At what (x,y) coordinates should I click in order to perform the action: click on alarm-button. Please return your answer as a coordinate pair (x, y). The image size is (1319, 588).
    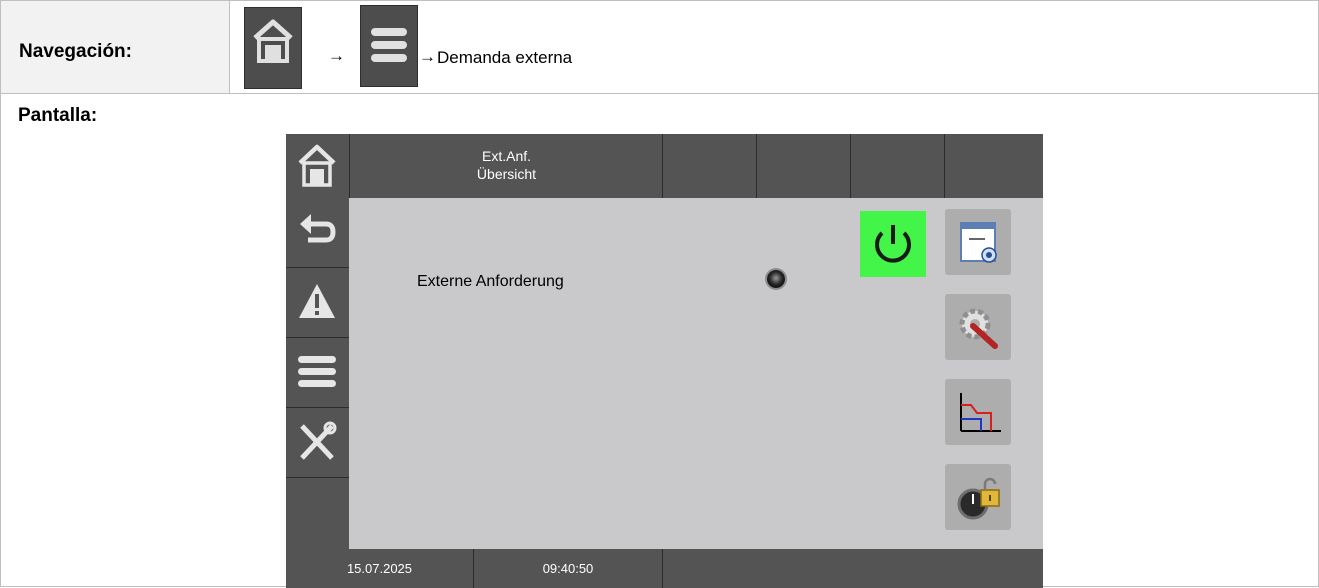
    Looking at the image, I should click on (317, 303).